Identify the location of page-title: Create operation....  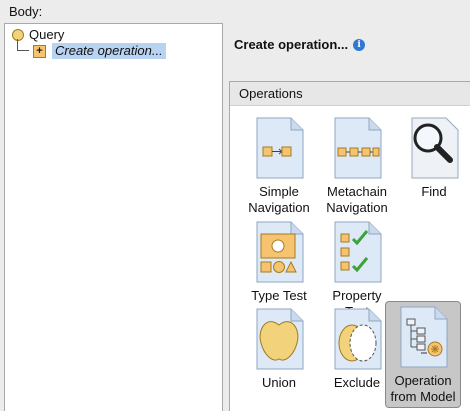
(291, 44).